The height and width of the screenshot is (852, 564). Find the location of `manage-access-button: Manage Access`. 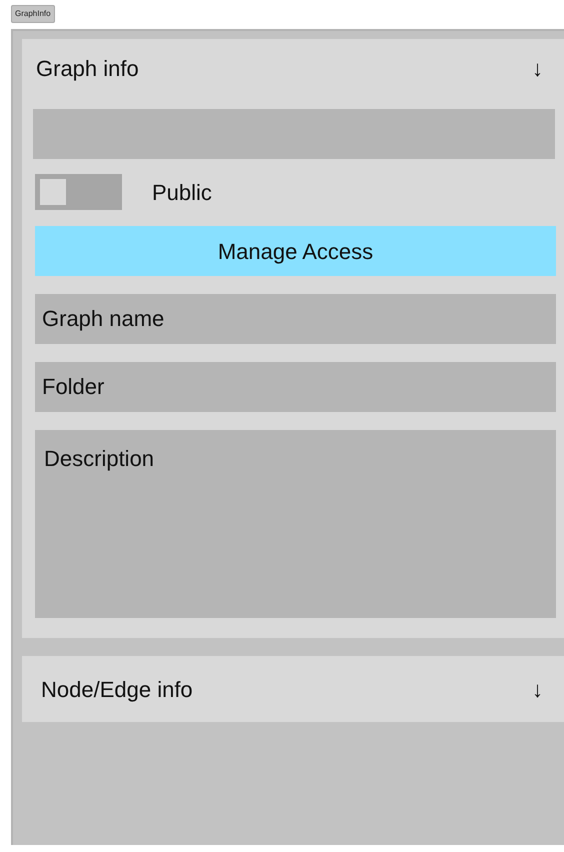

manage-access-button: Manage Access is located at coordinates (295, 251).